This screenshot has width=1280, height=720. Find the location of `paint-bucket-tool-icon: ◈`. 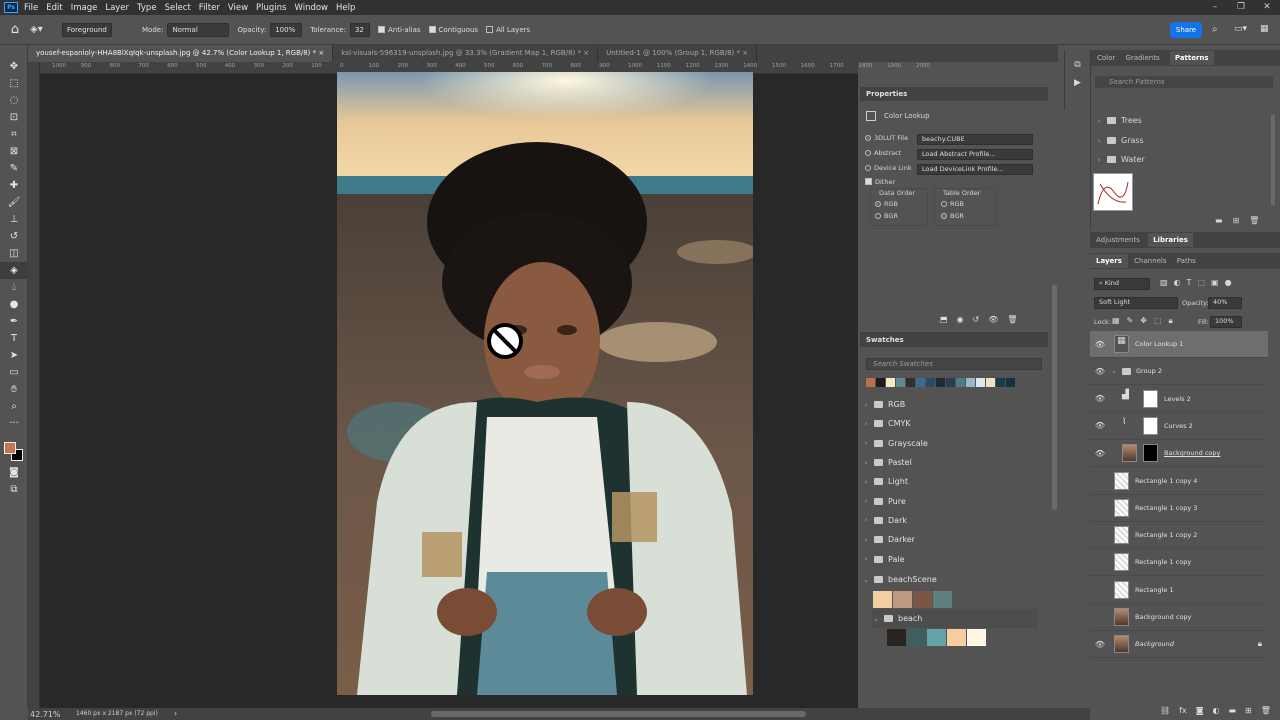

paint-bucket-tool-icon: ◈ is located at coordinates (14, 270).